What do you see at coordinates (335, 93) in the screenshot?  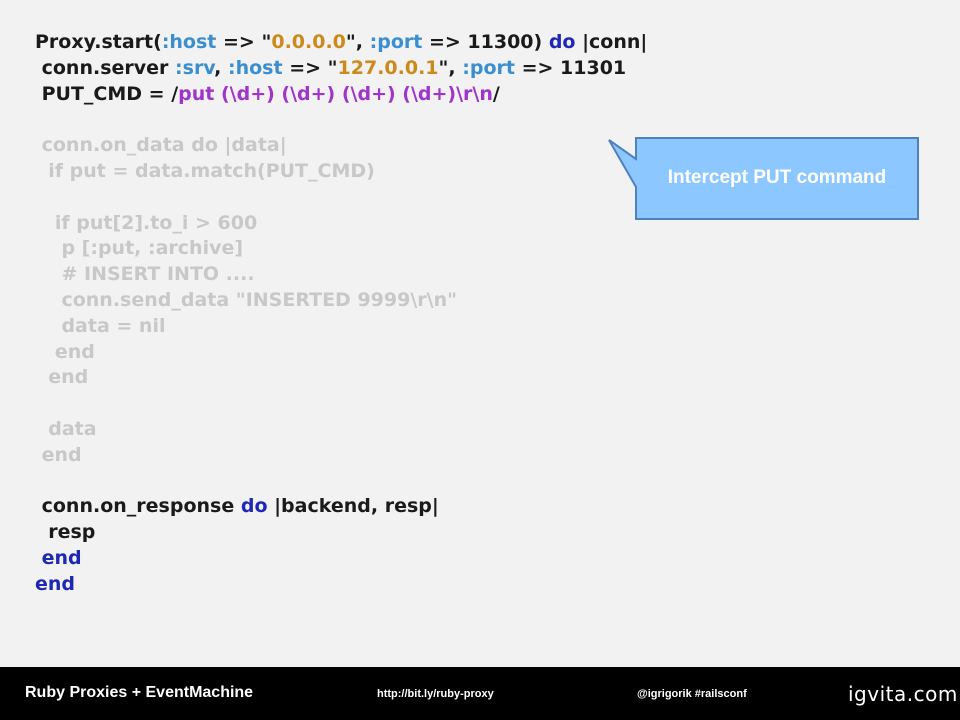 I see `code-token: put (\d+) (\d+) (\d+) (\d+)\r\n` at bounding box center [335, 93].